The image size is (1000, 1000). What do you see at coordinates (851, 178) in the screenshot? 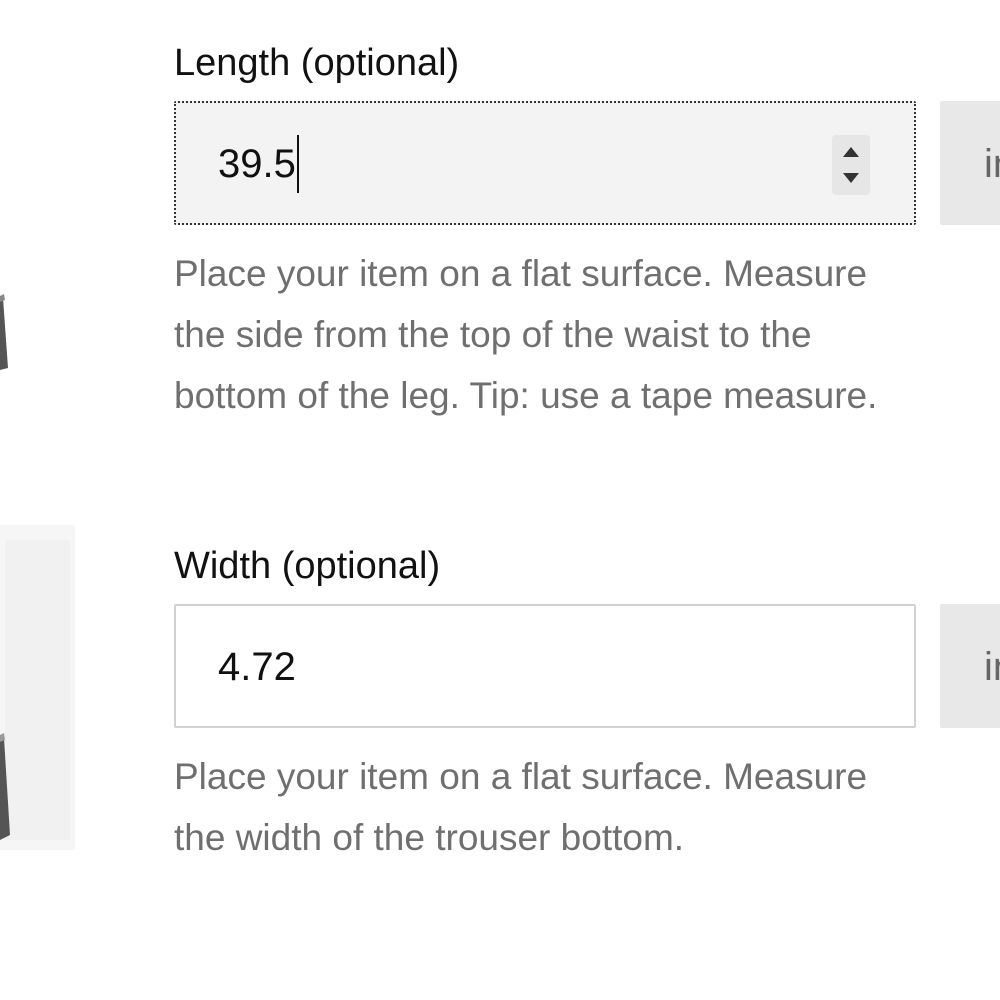
I see `stepper-down-icon` at bounding box center [851, 178].